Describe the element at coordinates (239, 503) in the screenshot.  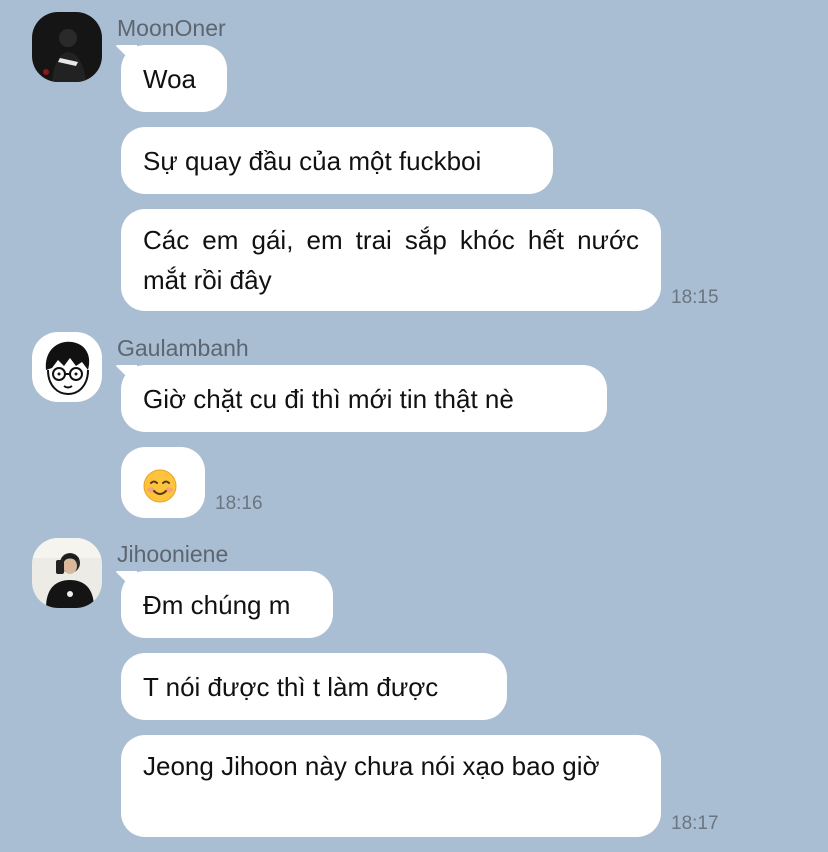
I see `timestamp: 18:16` at that location.